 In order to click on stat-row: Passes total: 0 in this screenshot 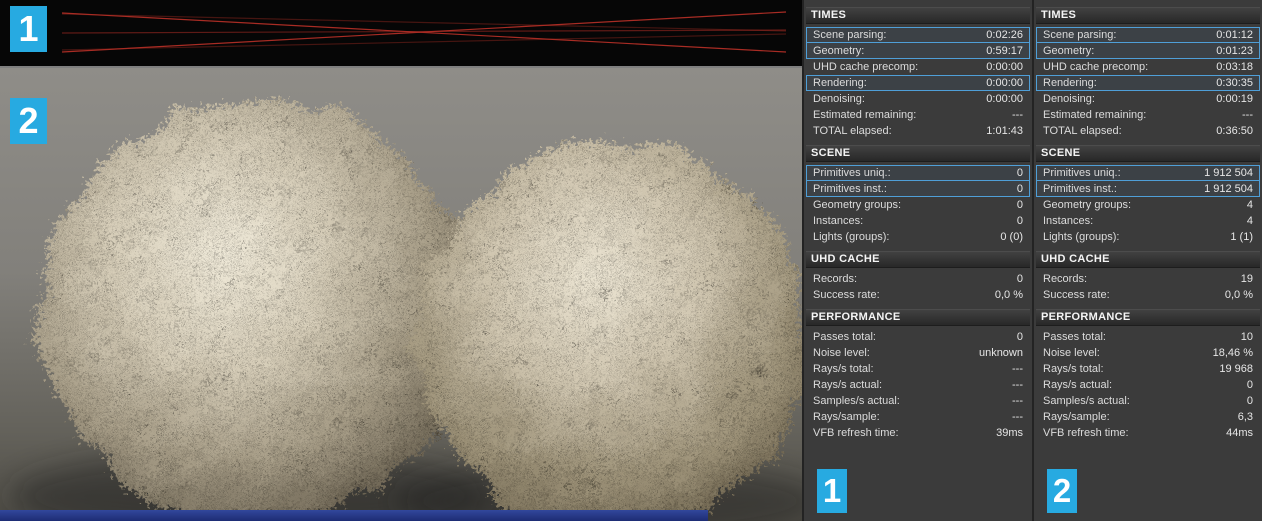, I will do `click(918, 337)`.